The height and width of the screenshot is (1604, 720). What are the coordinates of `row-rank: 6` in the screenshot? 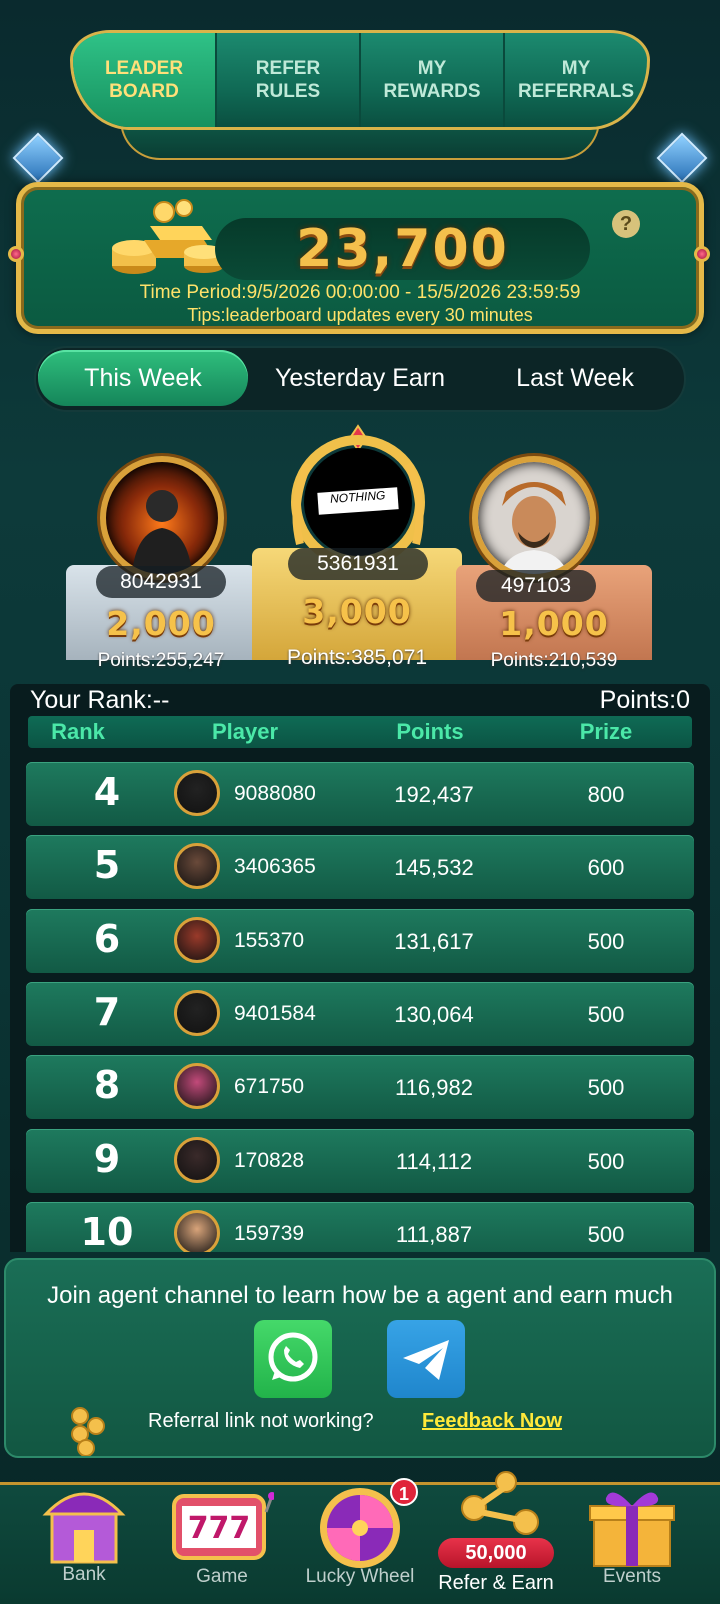 It's located at (107, 938).